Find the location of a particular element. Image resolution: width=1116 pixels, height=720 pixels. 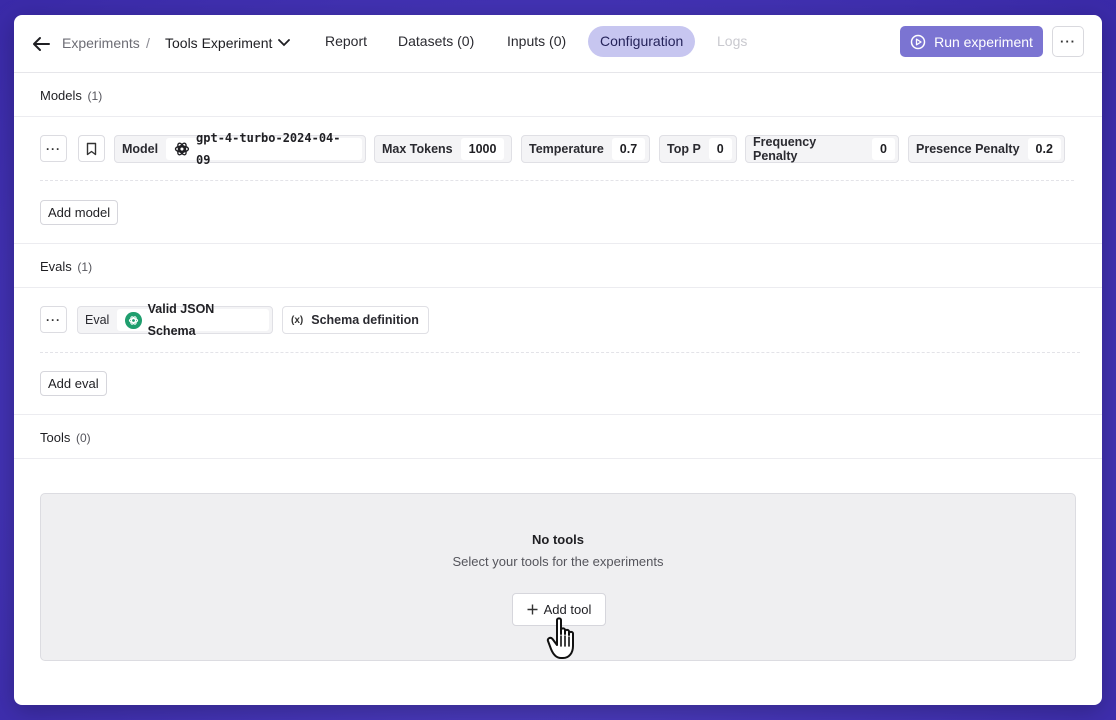

top-p-value: 0 is located at coordinates (720, 149).